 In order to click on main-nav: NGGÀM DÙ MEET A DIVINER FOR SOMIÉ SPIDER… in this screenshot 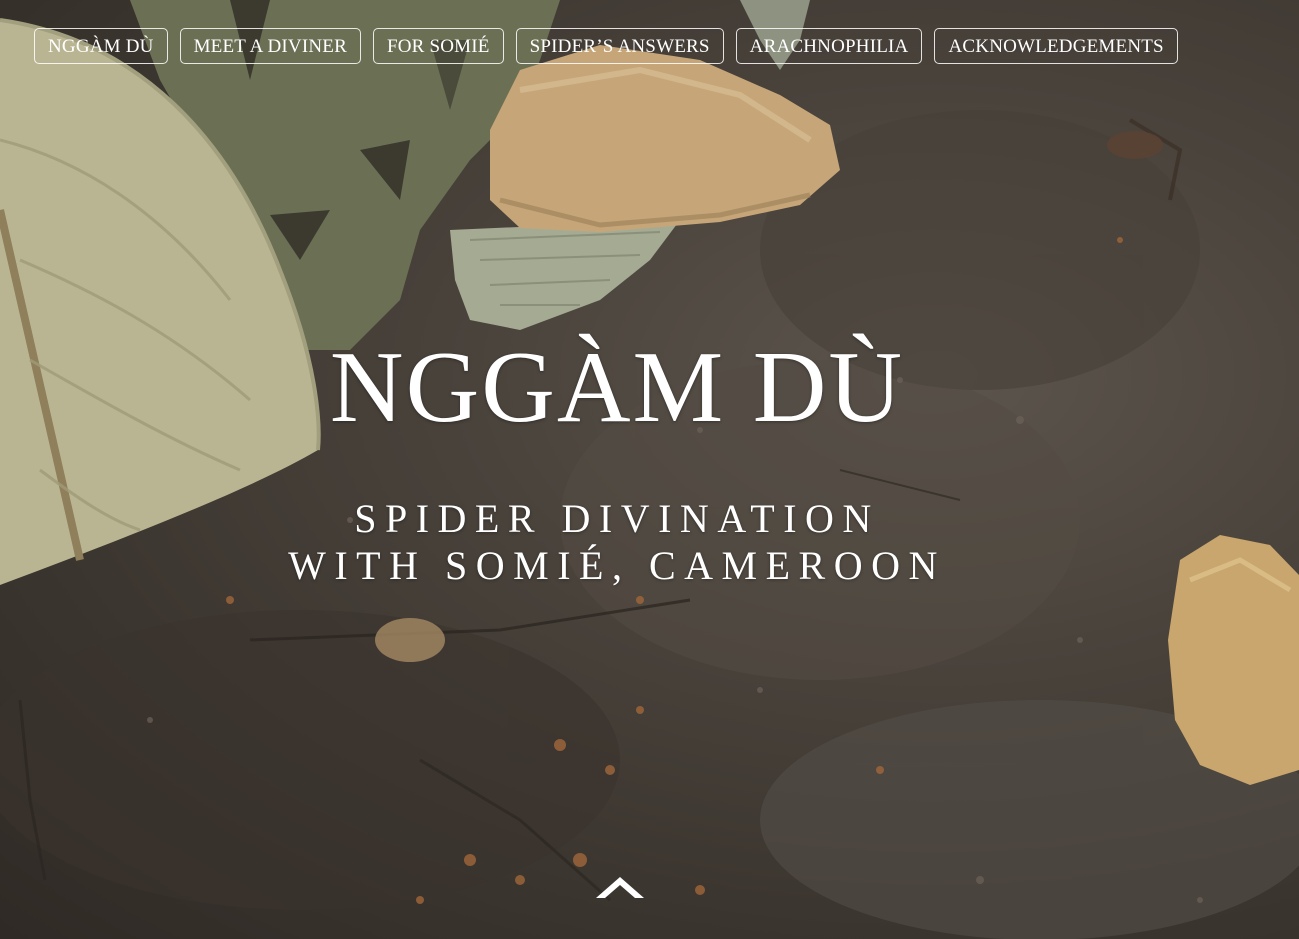, I will do `click(606, 46)`.